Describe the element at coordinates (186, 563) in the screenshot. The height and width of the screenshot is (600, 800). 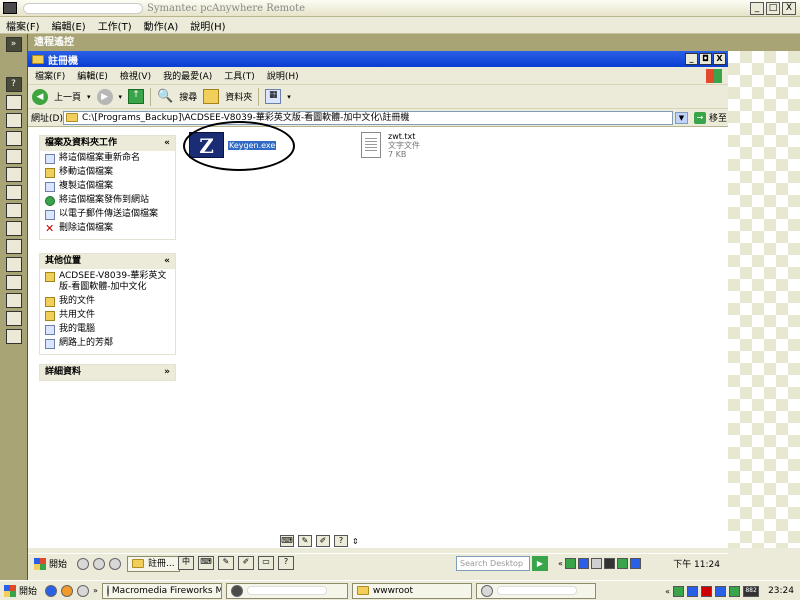
I see `ime-icon: 中` at that location.